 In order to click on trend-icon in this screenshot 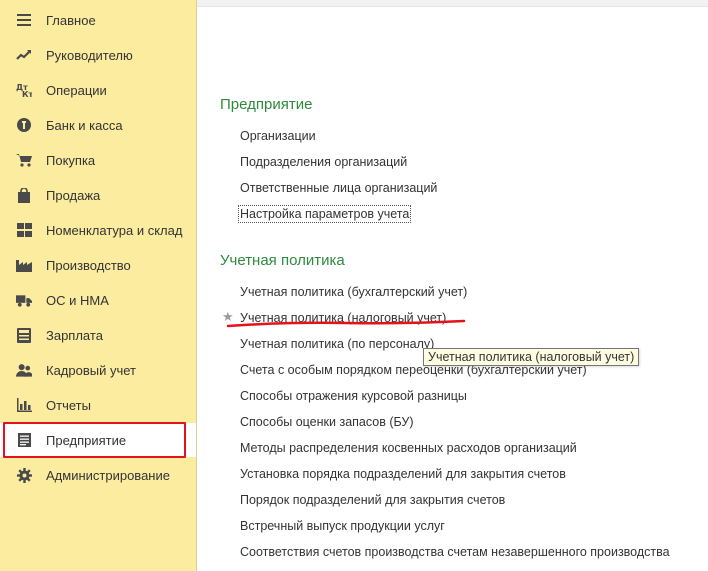, I will do `click(24, 55)`.